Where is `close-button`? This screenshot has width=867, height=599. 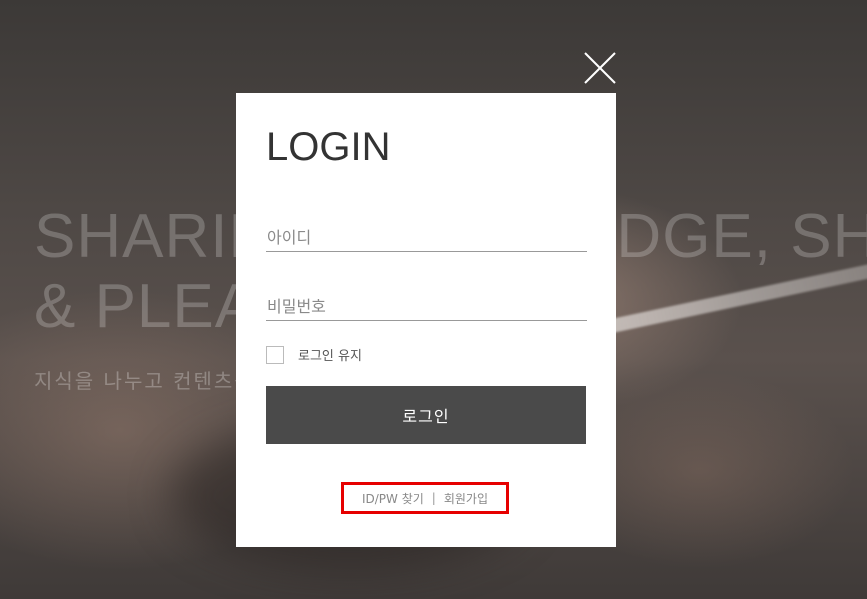 close-button is located at coordinates (600, 68).